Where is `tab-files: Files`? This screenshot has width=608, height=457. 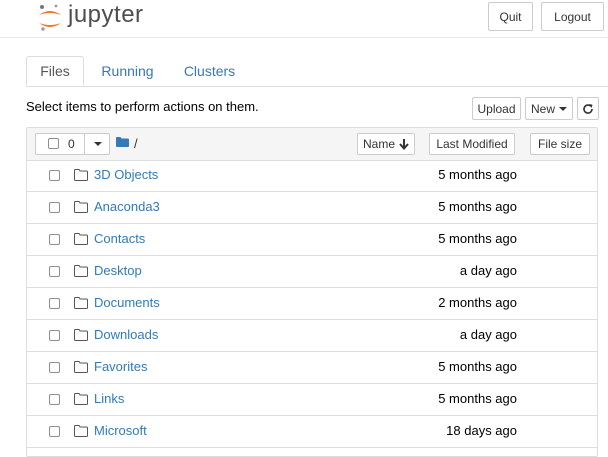 tab-files: Files is located at coordinates (55, 71).